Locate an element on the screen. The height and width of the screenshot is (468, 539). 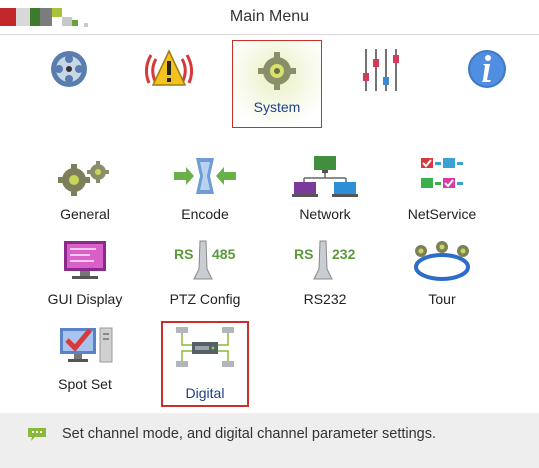
item-ptz-config: RS 485 PTZ Config is located at coordinates (205, 275).